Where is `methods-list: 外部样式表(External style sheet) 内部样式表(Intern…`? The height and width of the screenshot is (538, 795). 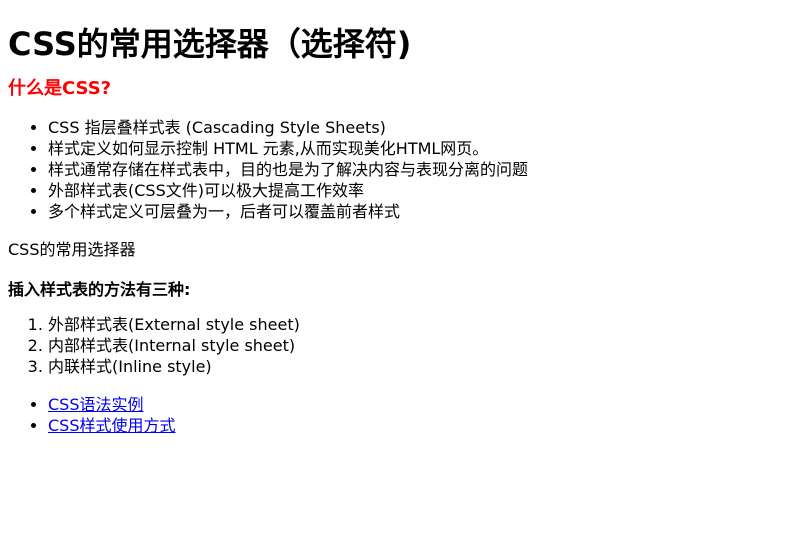 methods-list: 外部样式表(External style sheet) 内部样式表(Intern… is located at coordinates (397, 345).